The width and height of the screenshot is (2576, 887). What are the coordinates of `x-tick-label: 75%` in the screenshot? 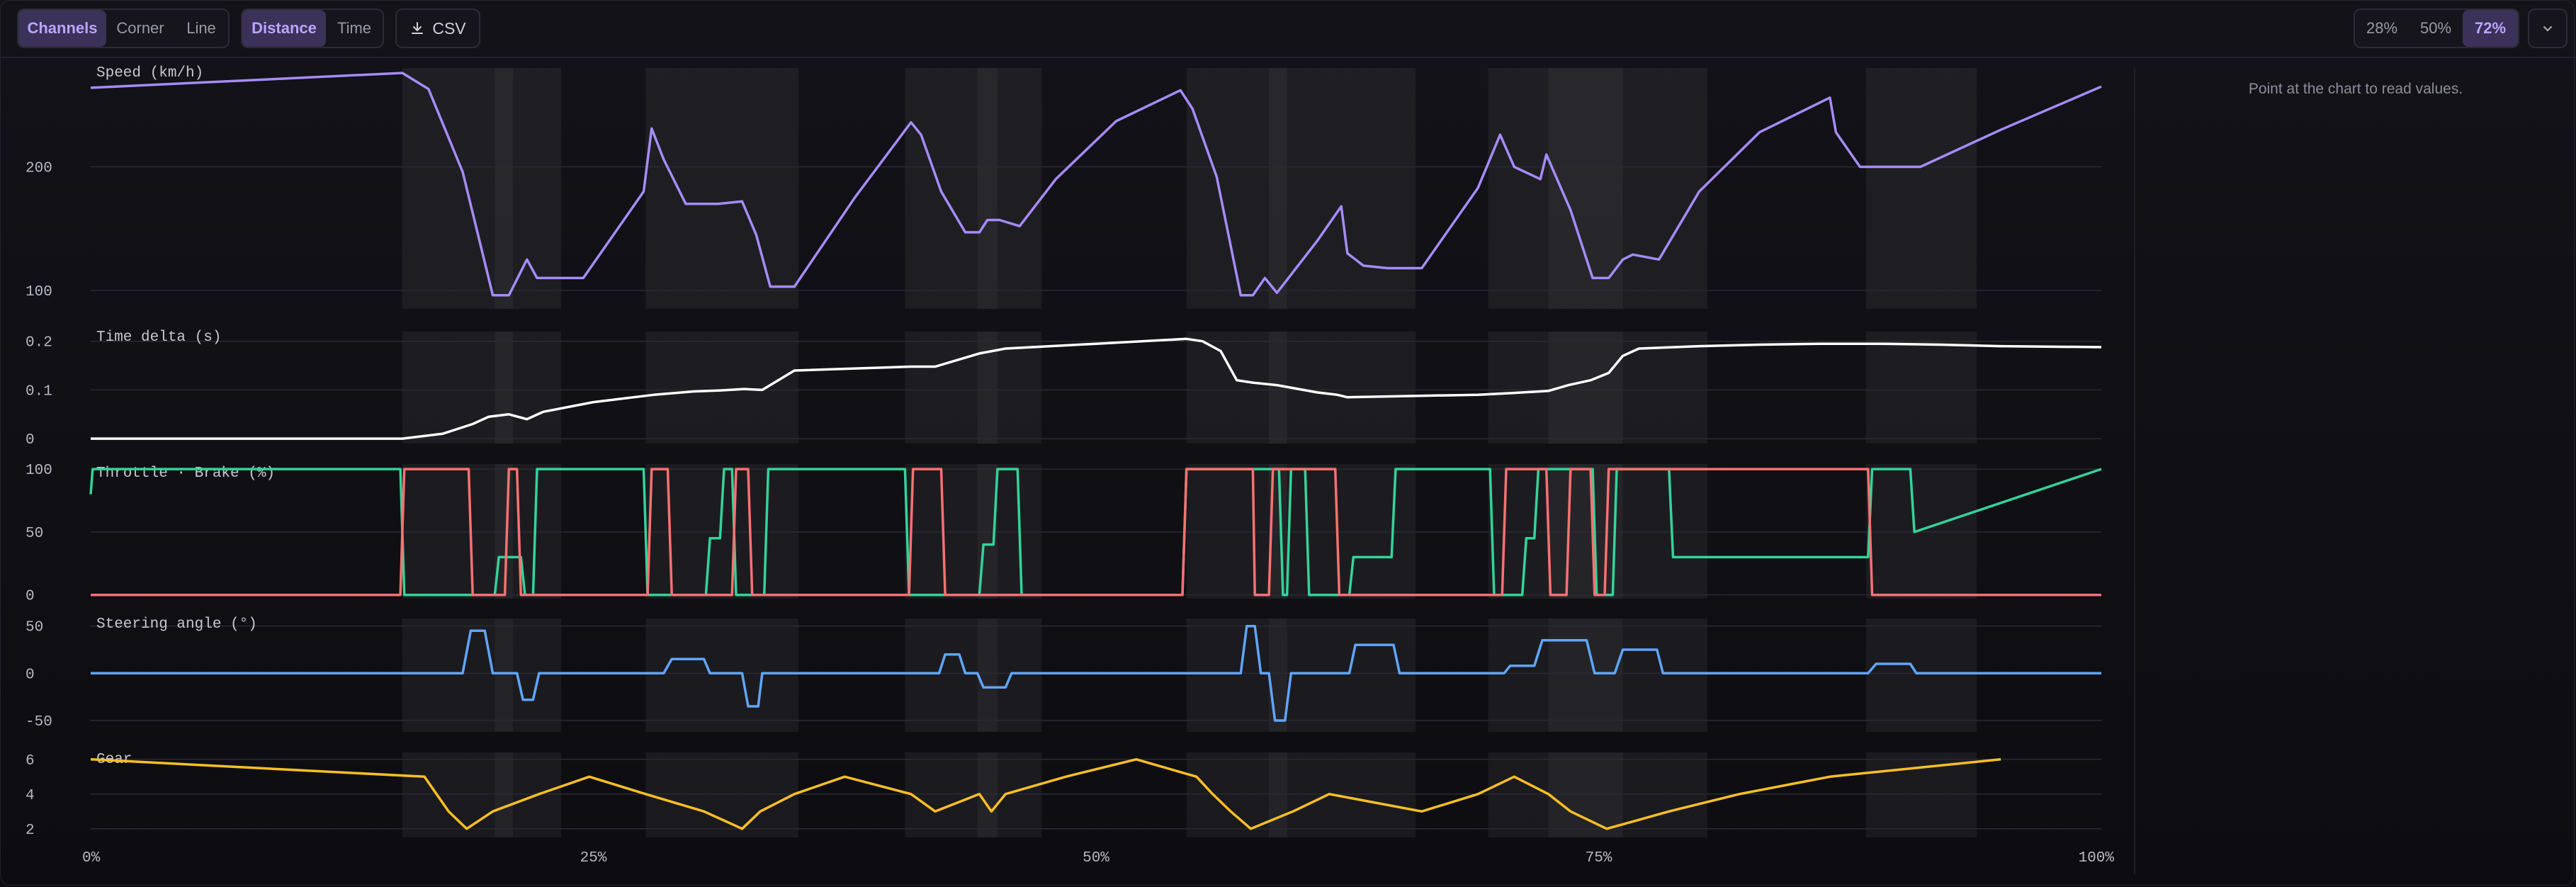 It's located at (1599, 858).